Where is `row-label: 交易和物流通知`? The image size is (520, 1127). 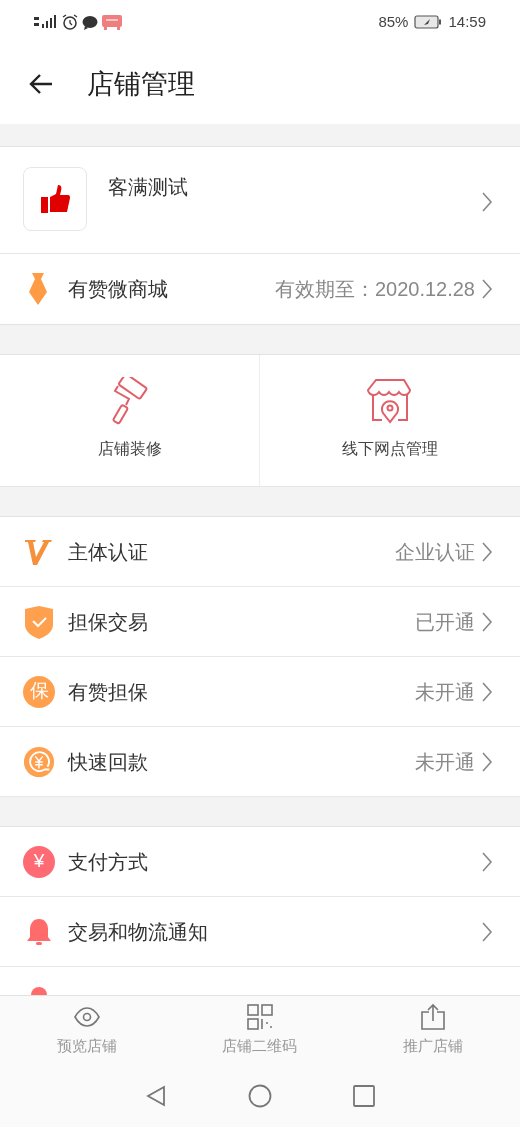
row-label: 交易和物流通知 is located at coordinates (138, 932).